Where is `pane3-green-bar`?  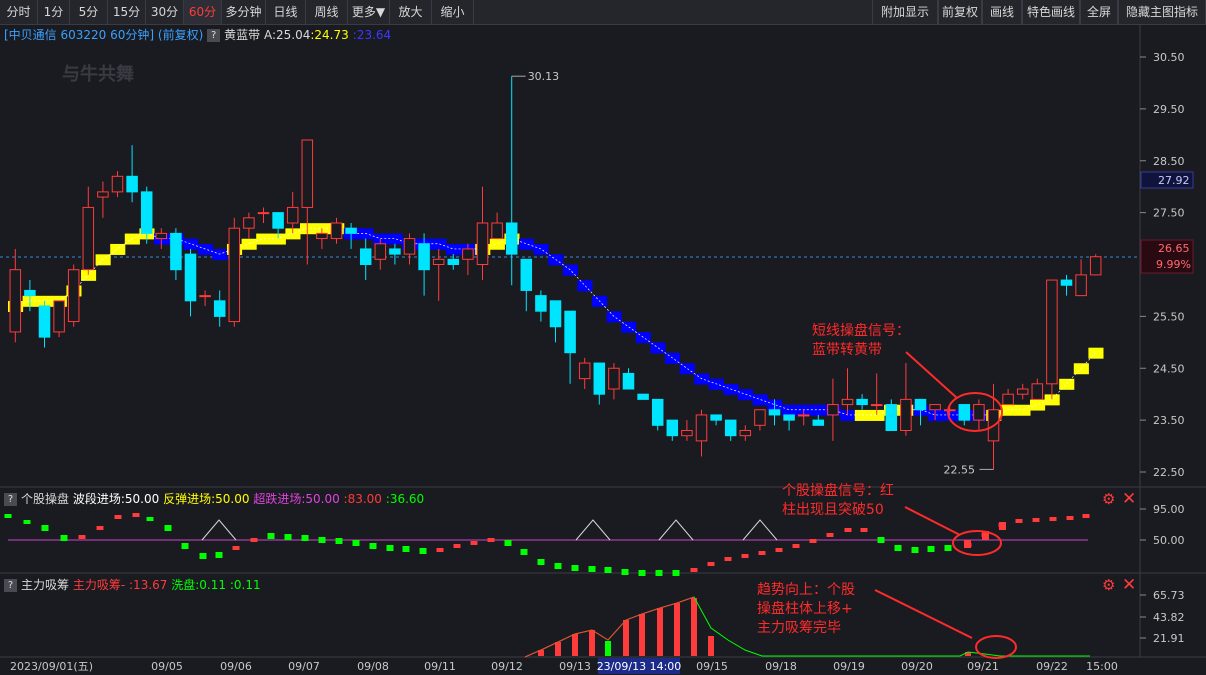 pane3-green-bar is located at coordinates (608, 648).